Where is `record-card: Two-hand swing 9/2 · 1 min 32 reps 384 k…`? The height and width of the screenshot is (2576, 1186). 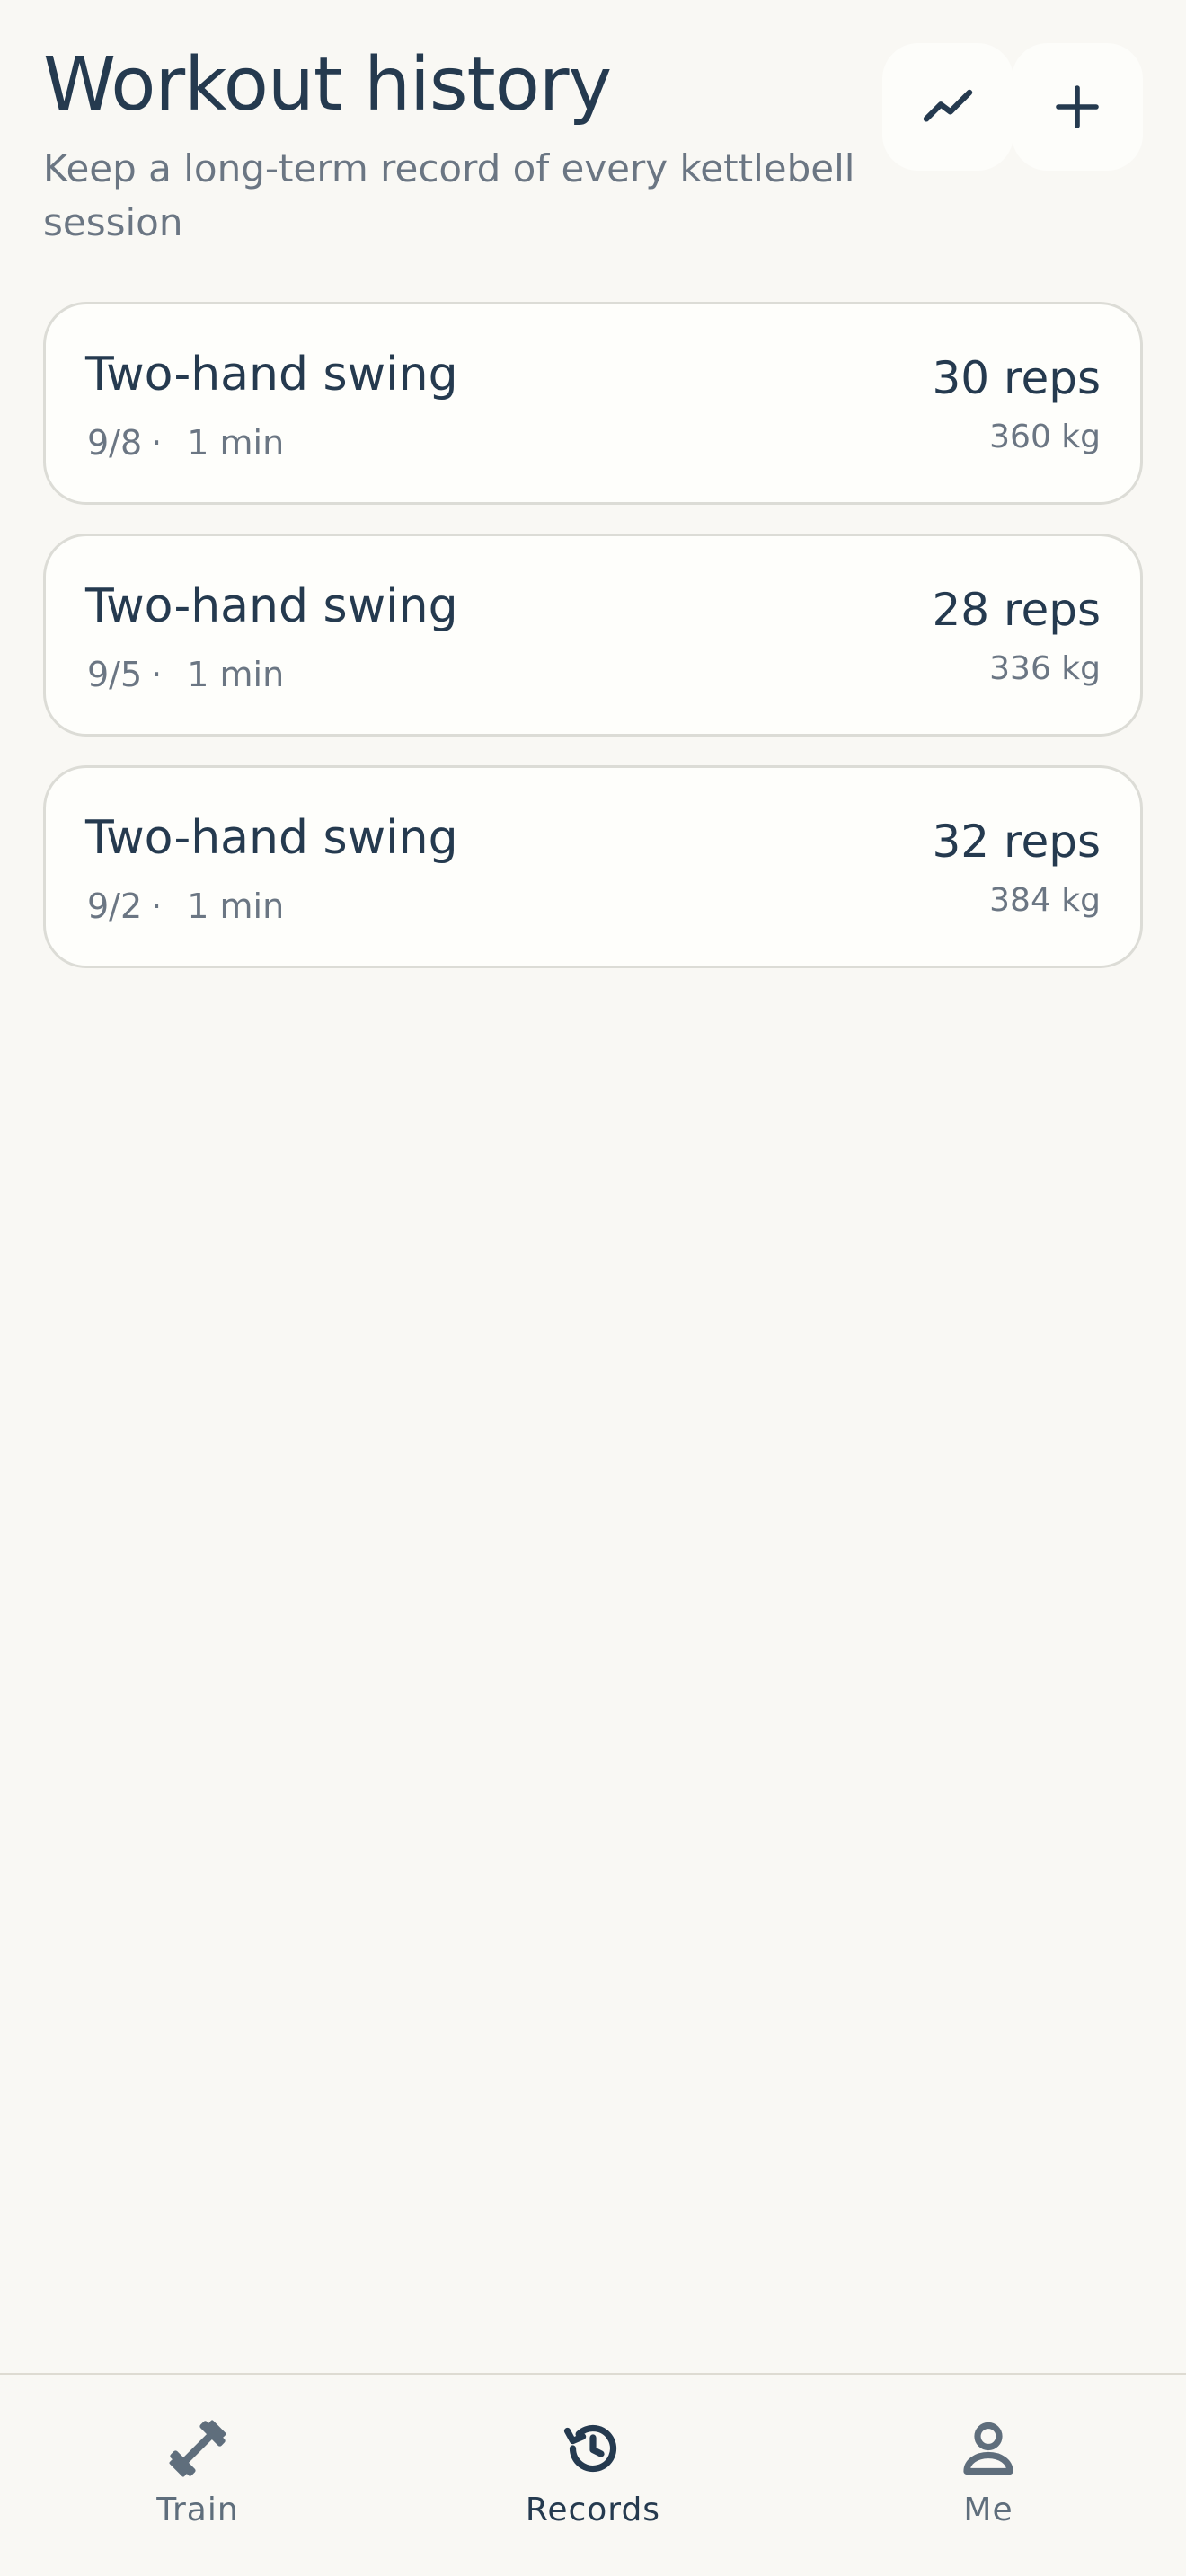 record-card: Two-hand swing 9/2 · 1 min 32 reps 384 k… is located at coordinates (593, 866).